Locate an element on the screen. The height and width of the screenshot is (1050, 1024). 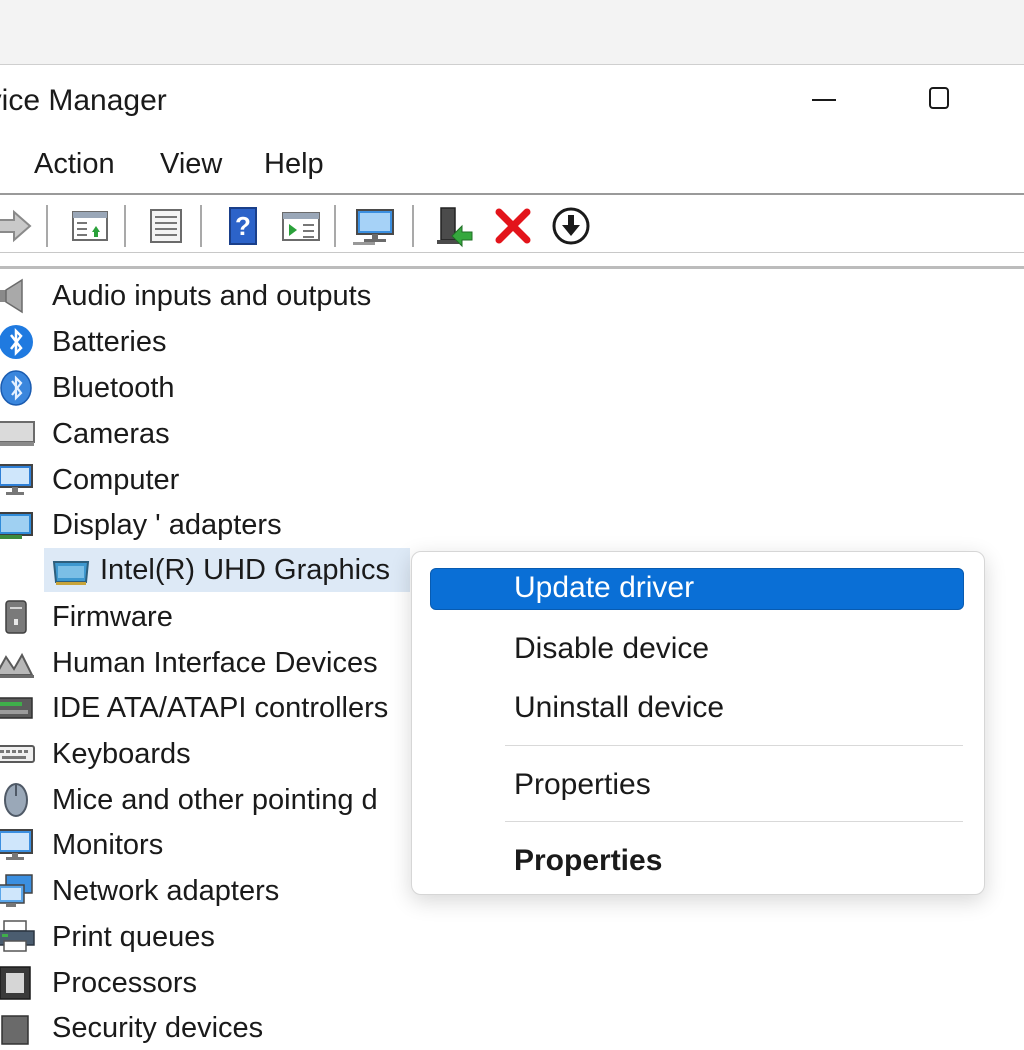
tree-item-label: Computer is located at coordinates (116, 480).